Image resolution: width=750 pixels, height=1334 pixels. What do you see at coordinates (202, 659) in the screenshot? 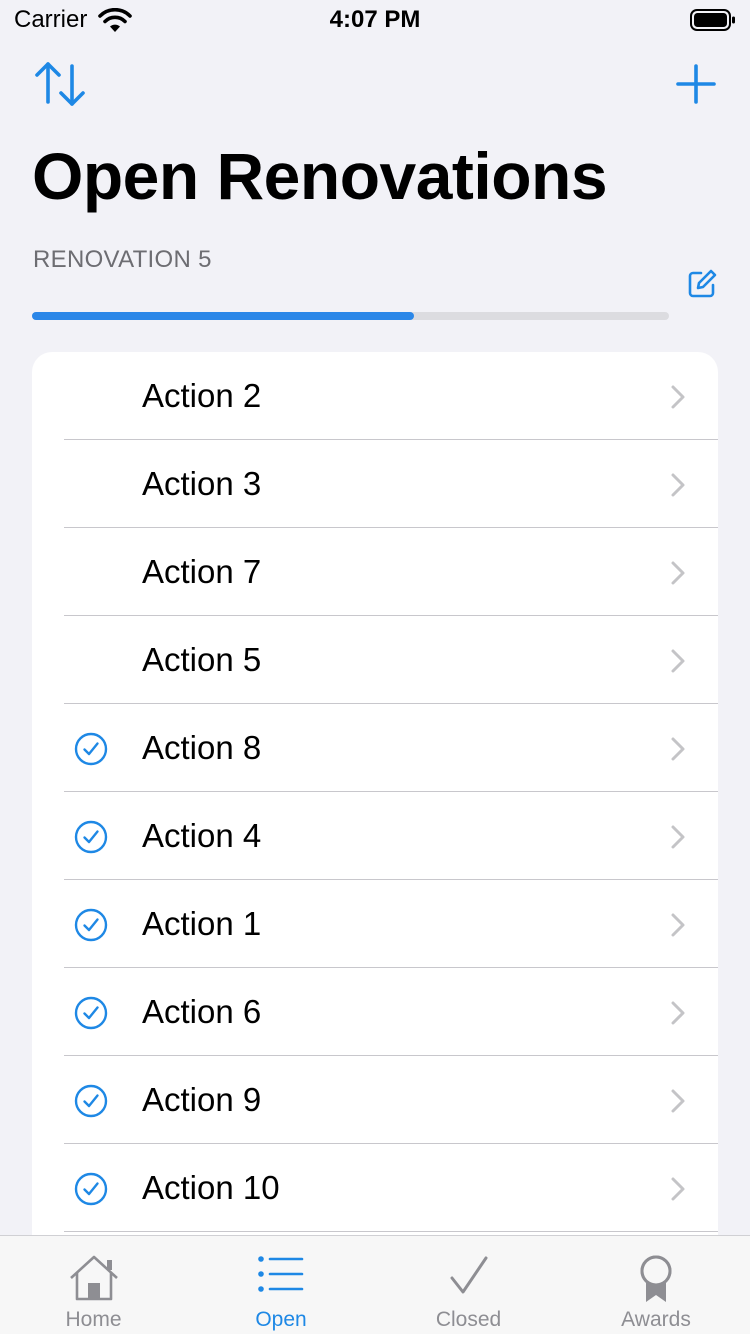
I see `action-label: Action 5` at bounding box center [202, 659].